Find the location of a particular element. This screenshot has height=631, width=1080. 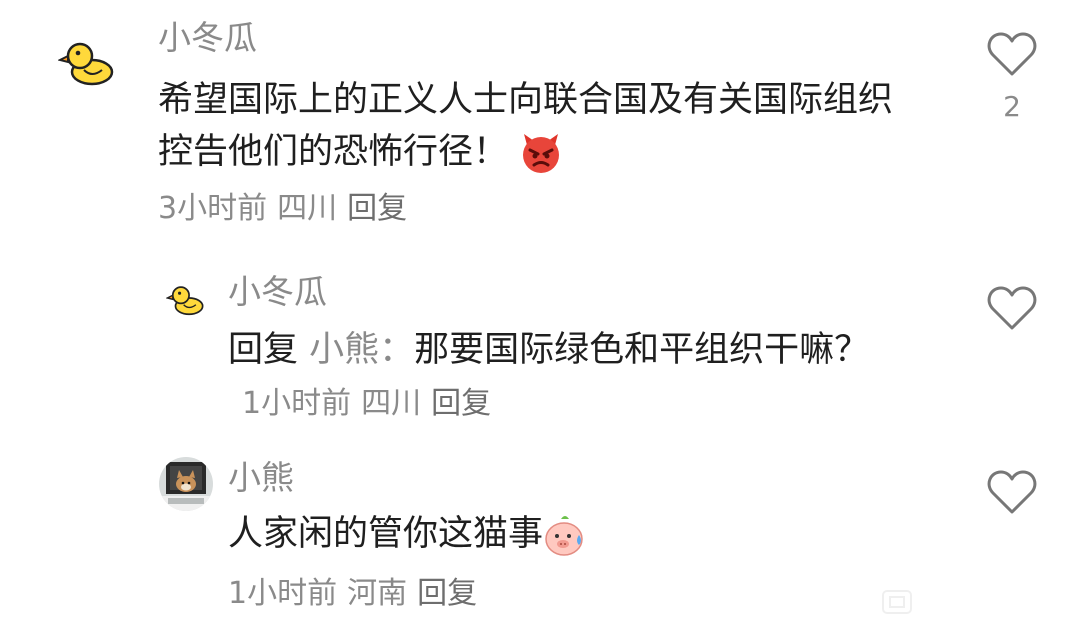

comment-meta: 1小时前 四川 回复 is located at coordinates (366, 403).